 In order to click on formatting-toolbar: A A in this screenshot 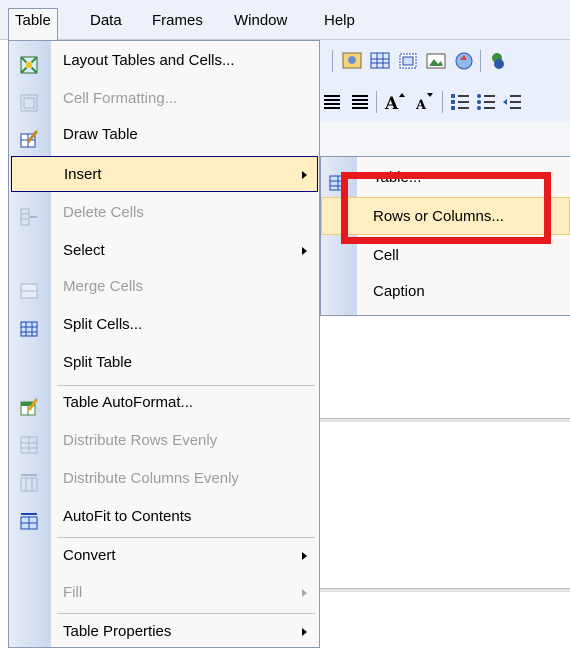, I will do `click(445, 102)`.